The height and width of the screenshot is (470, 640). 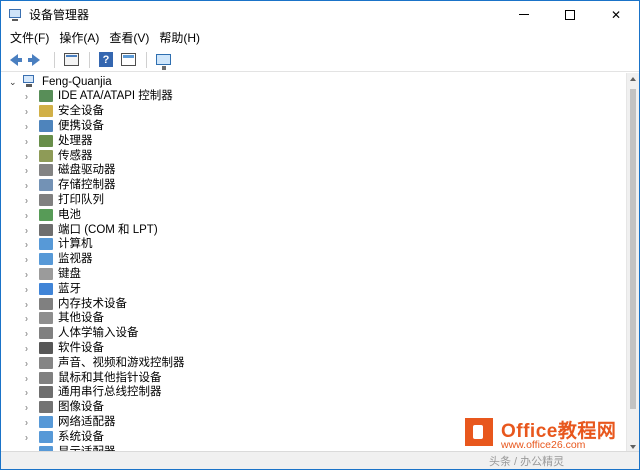 I want to click on port-icon, so click(x=46, y=229).